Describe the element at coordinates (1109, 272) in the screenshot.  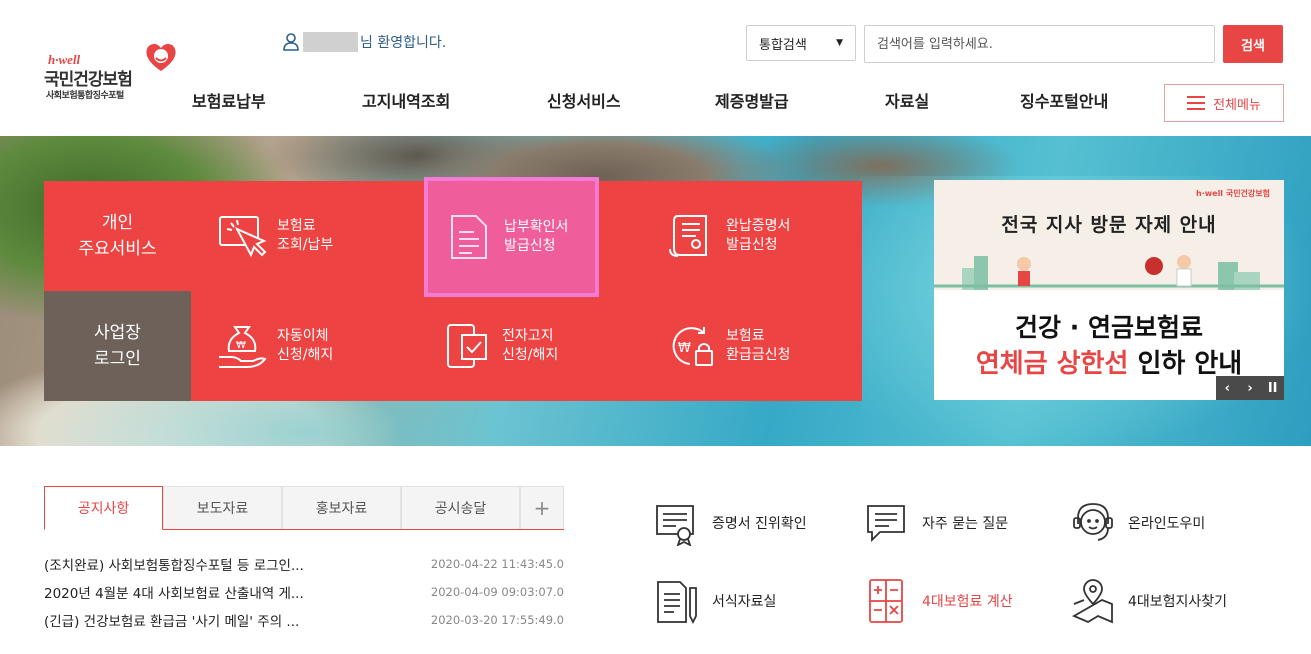
I see `banner-illustration` at that location.